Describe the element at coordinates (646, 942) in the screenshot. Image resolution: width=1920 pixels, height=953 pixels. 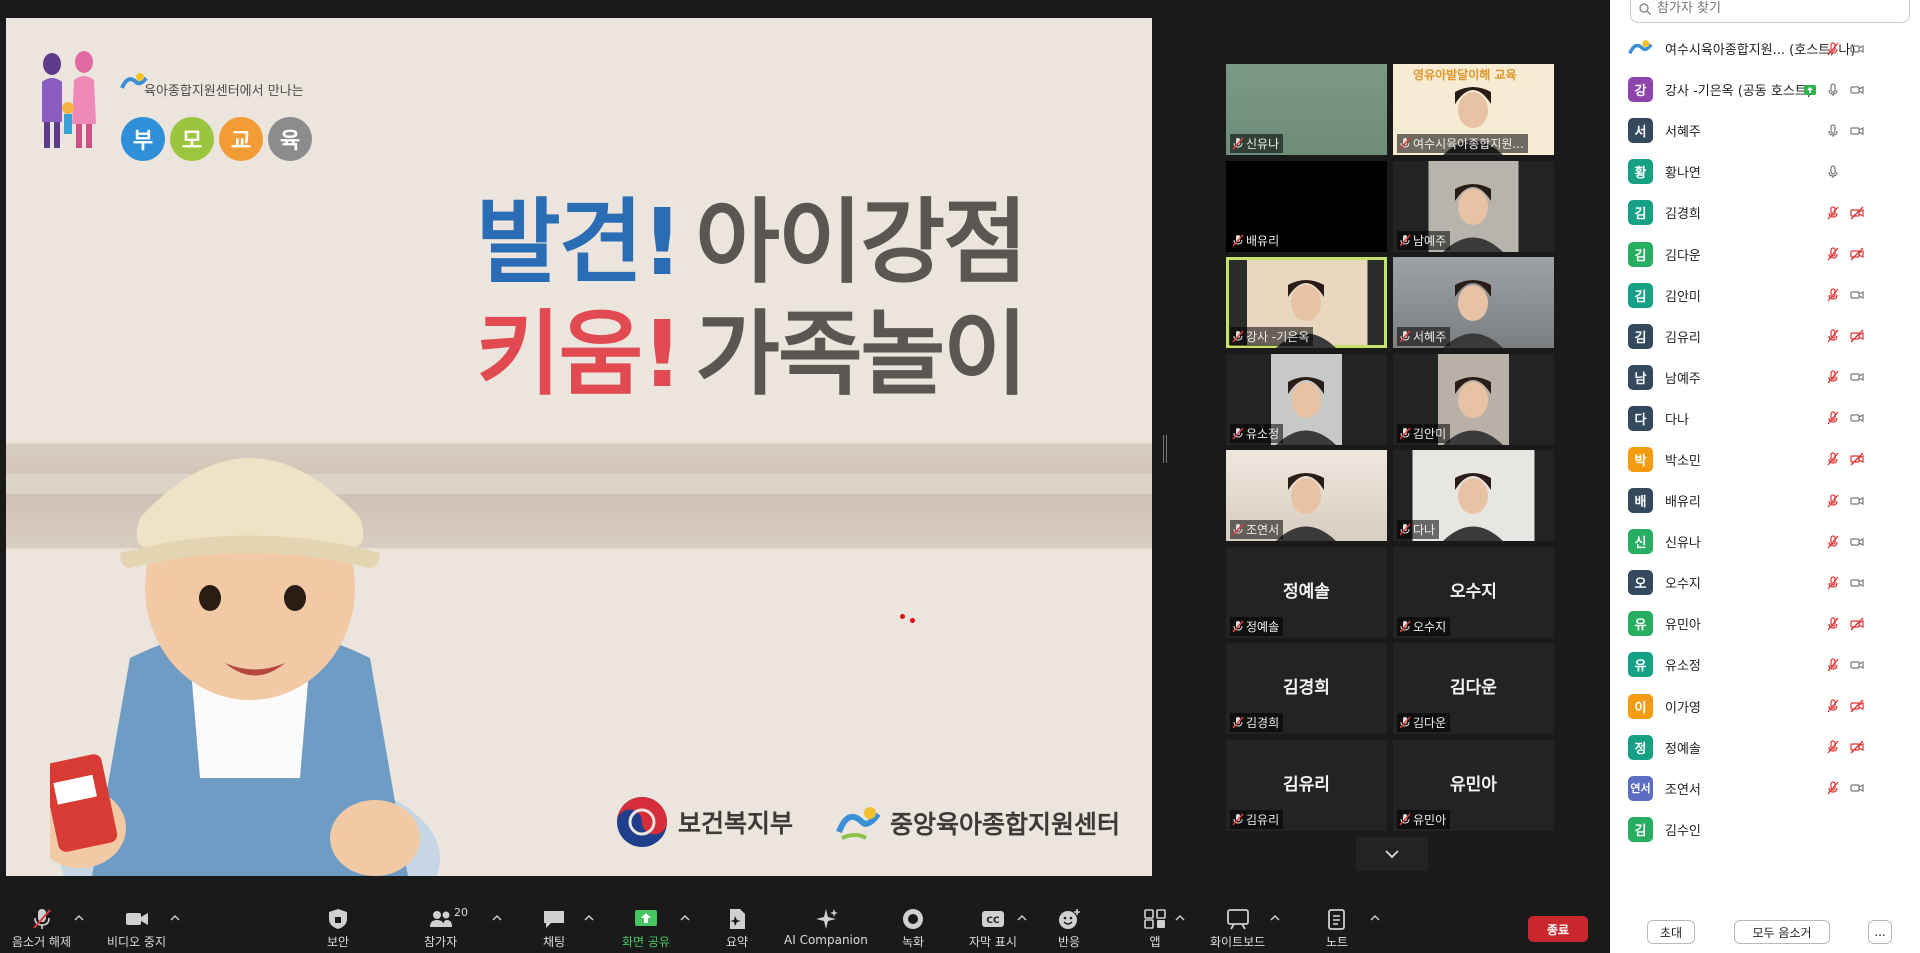
I see `toolbar-label: 화면 공유` at that location.